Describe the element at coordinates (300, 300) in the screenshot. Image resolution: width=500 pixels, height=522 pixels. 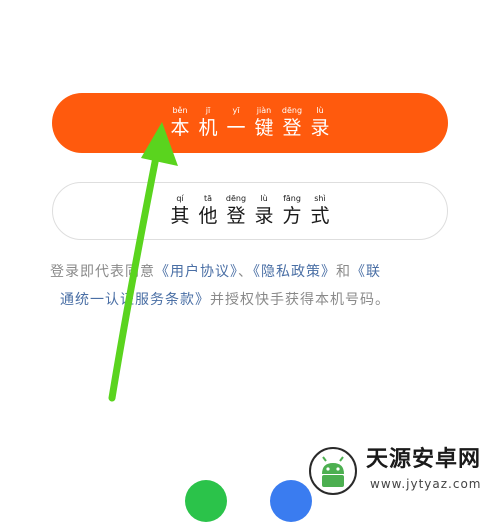
I see `agreement-suffix: 并授权快手获得本机号码。` at that location.